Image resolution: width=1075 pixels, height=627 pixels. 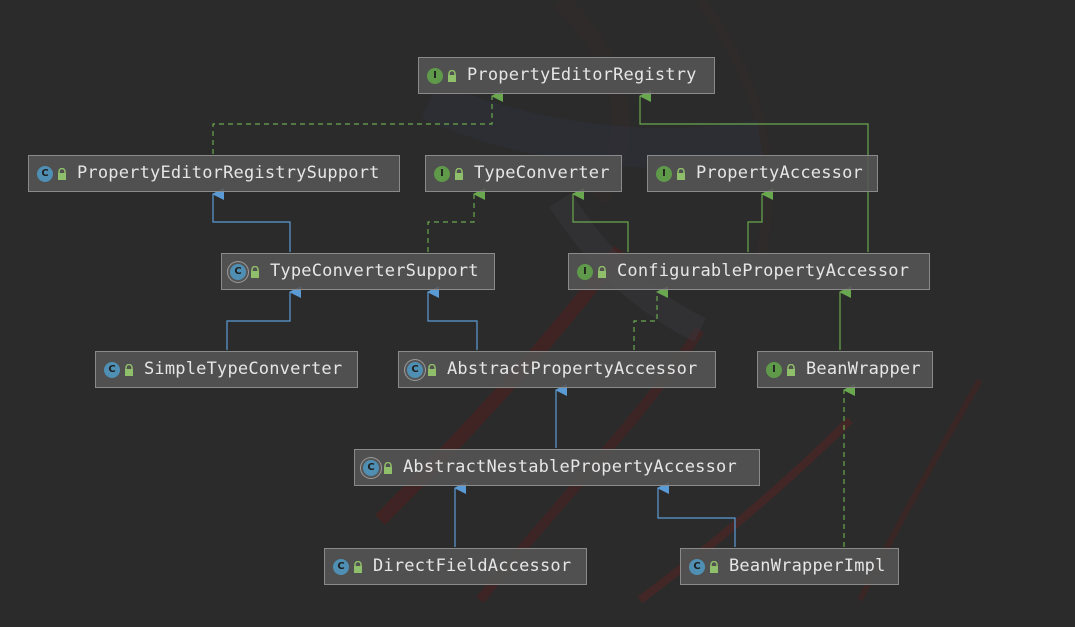 I want to click on node-abstract-nestable-property-accessor: C AbstractNestablePropertyAccessor, so click(x=557, y=467).